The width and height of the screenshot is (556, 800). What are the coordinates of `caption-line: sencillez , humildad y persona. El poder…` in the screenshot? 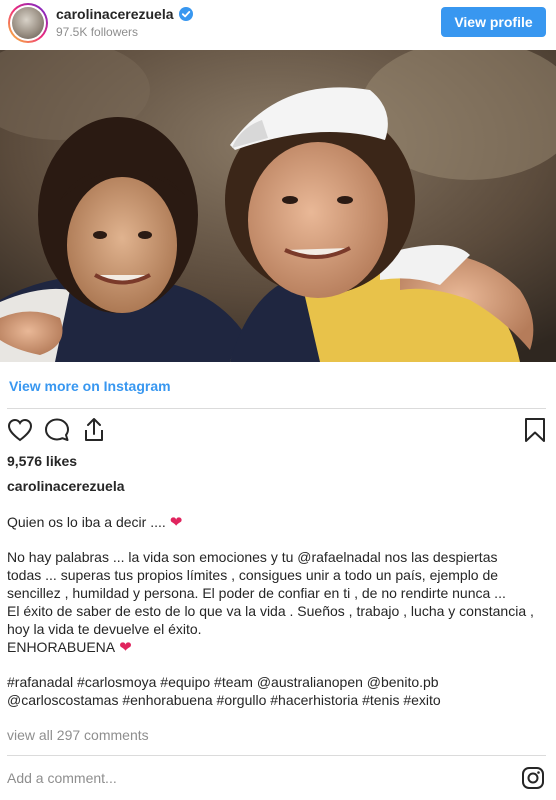 It's located at (256, 593).